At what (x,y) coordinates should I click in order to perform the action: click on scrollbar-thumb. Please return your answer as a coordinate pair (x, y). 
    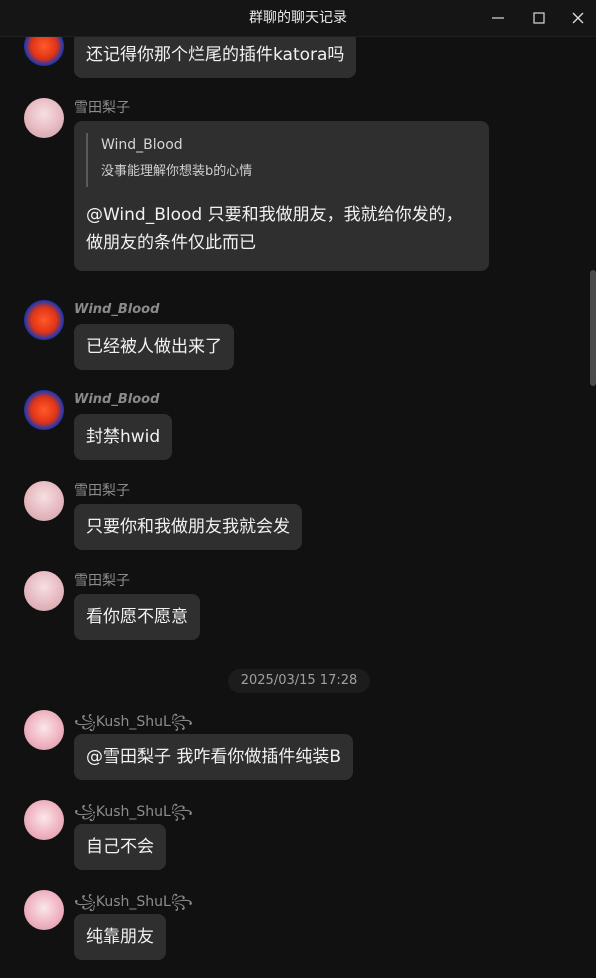
    Looking at the image, I should click on (593, 328).